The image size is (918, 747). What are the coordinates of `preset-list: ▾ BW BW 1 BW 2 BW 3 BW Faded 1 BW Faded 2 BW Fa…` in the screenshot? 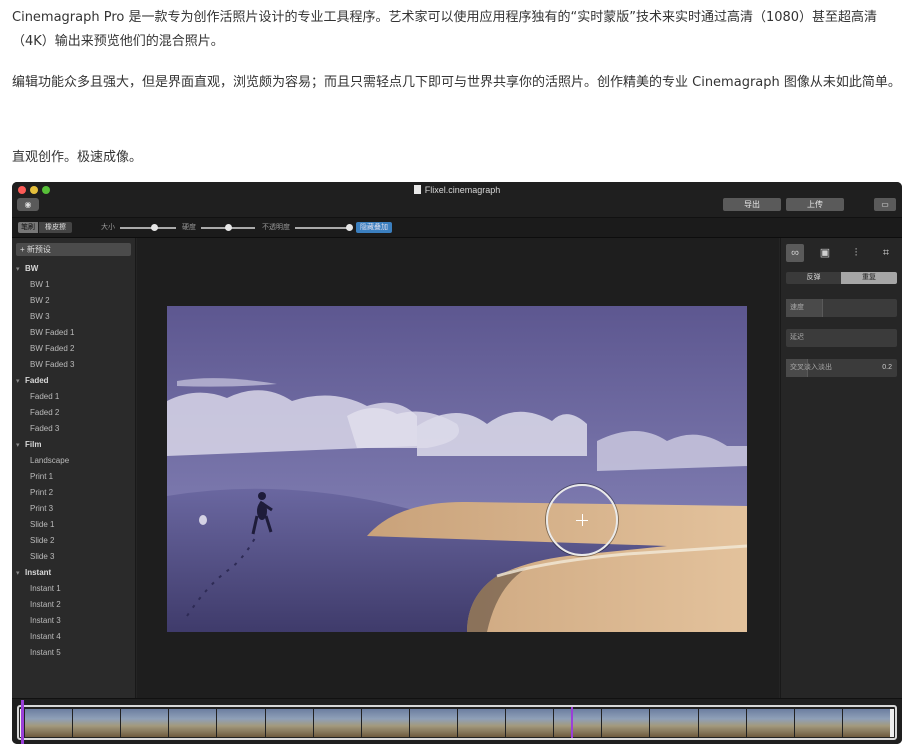 It's located at (74, 461).